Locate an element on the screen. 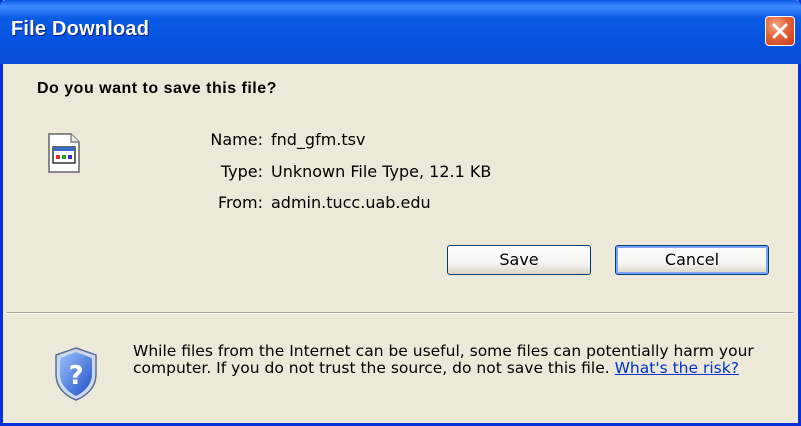  close-icon is located at coordinates (780, 31).